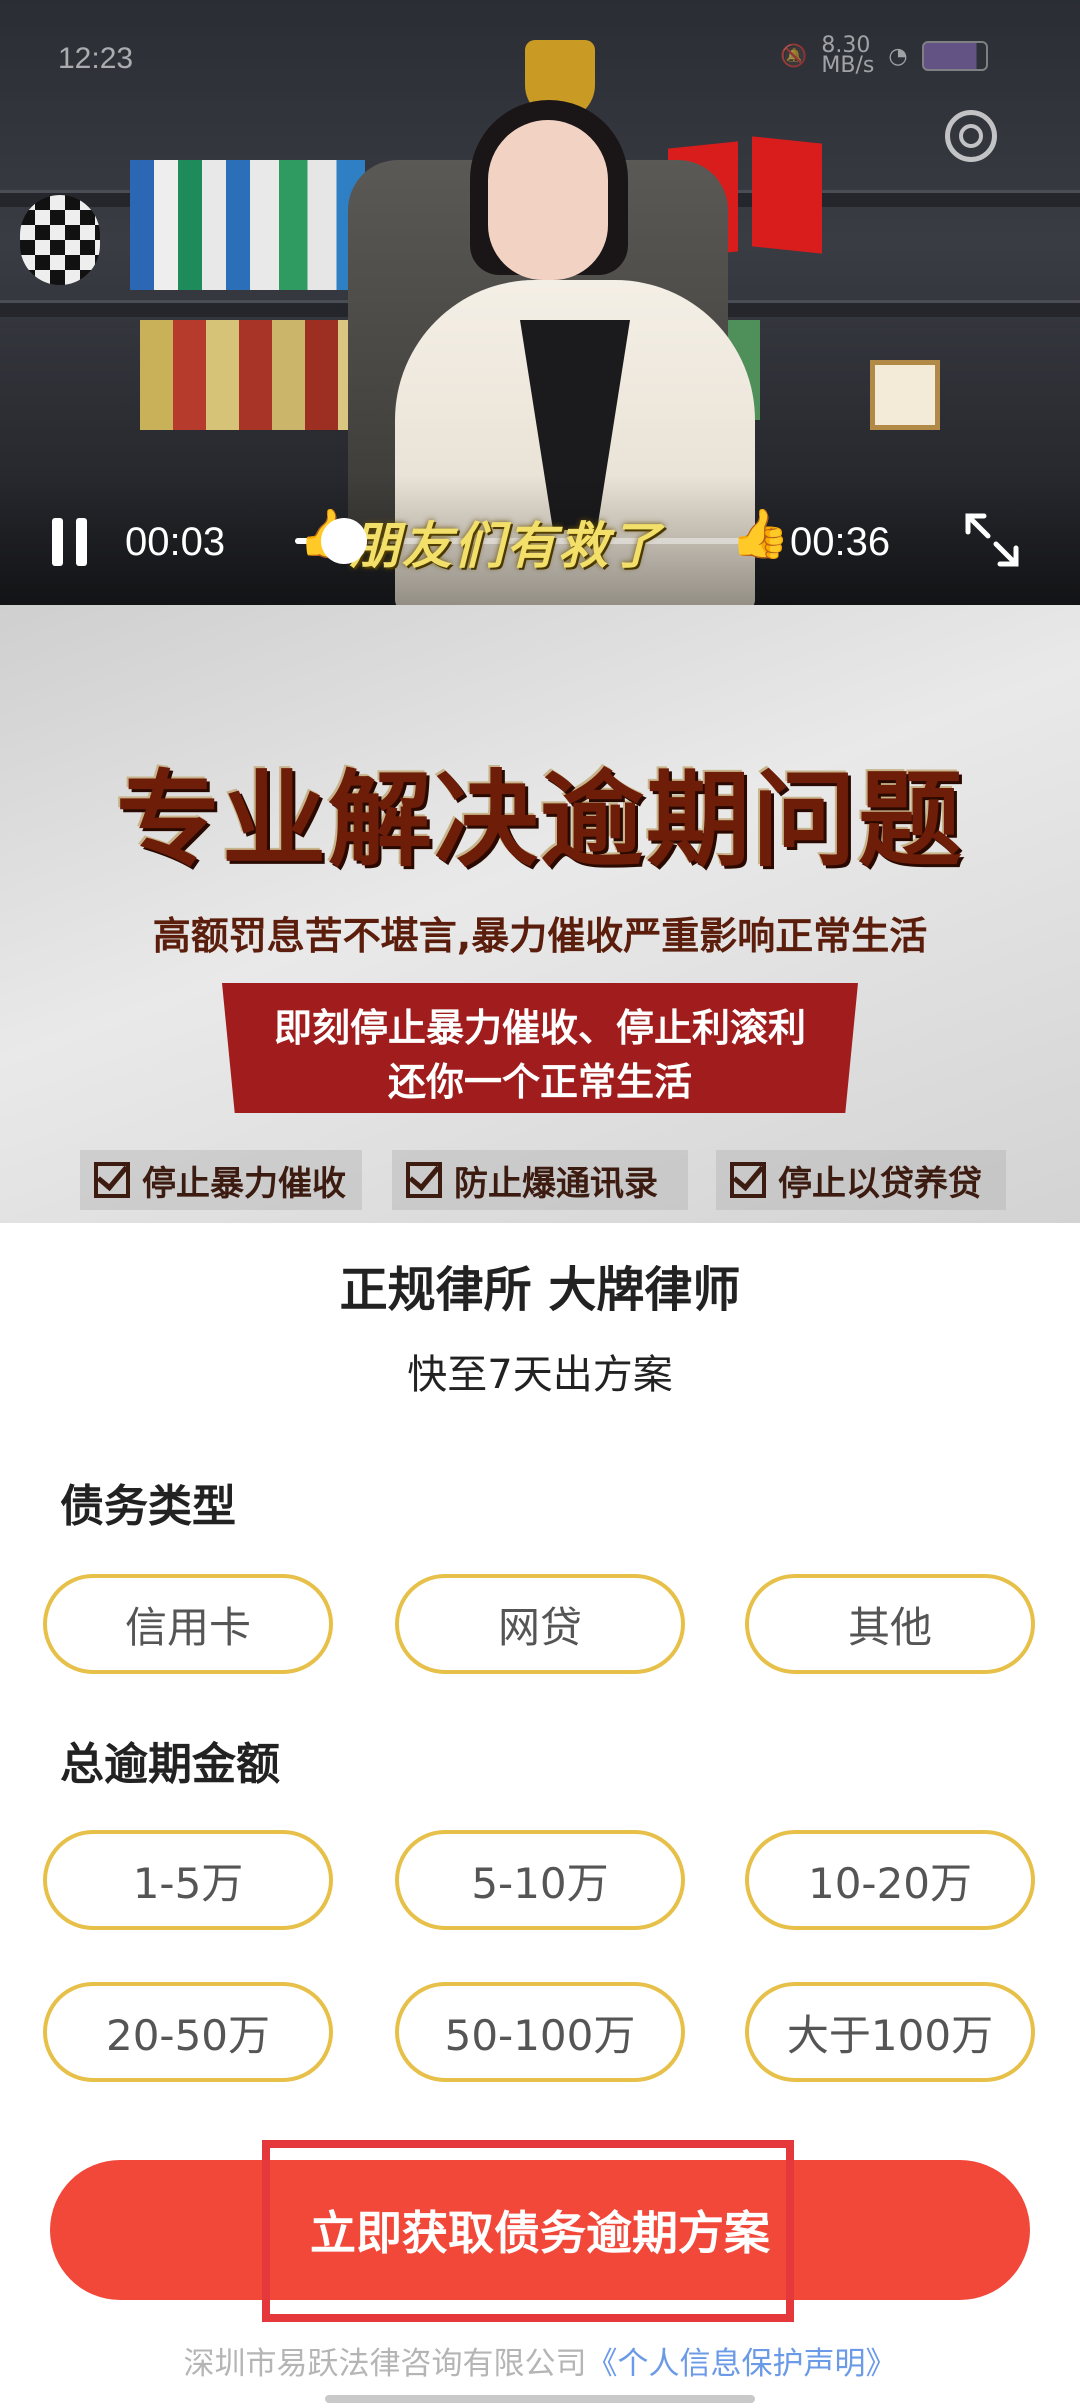 The image size is (1080, 2408). Describe the element at coordinates (971, 136) in the screenshot. I see `camera-icon` at that location.